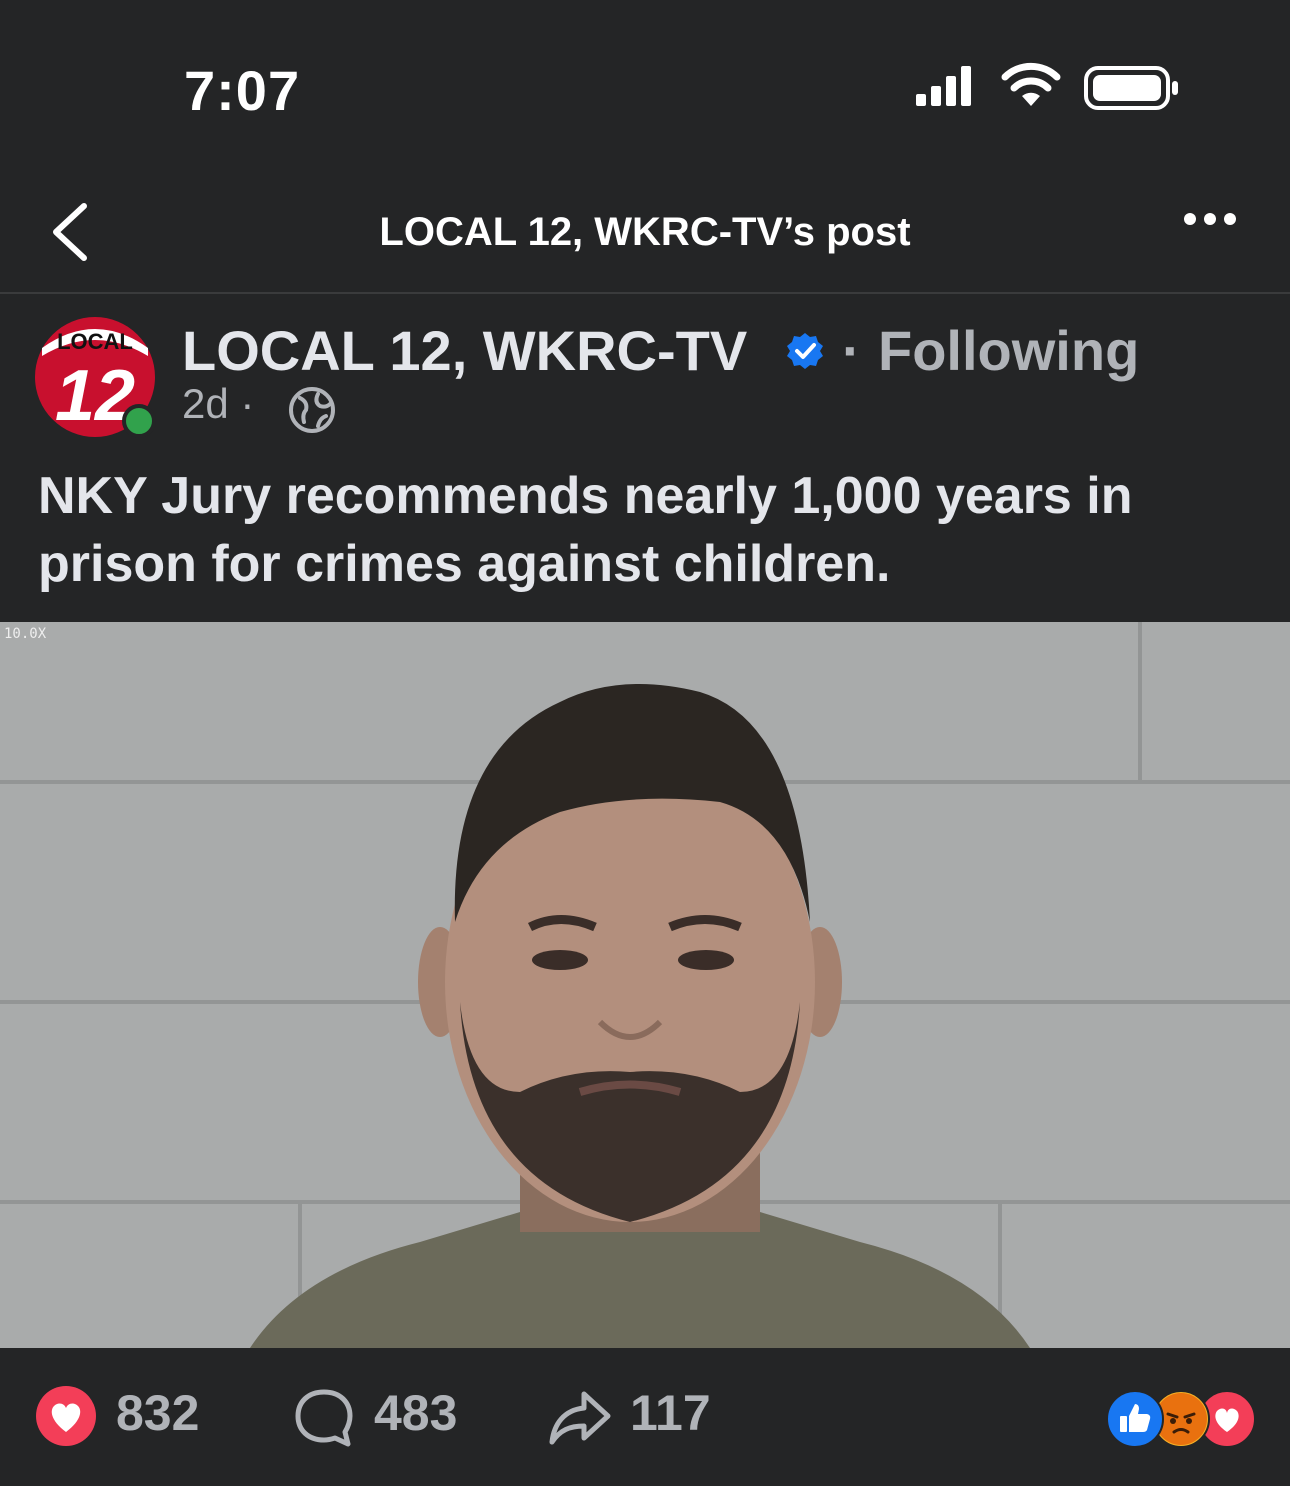 This screenshot has width=1290, height=1486. I want to click on status-time: 7:07, so click(242, 90).